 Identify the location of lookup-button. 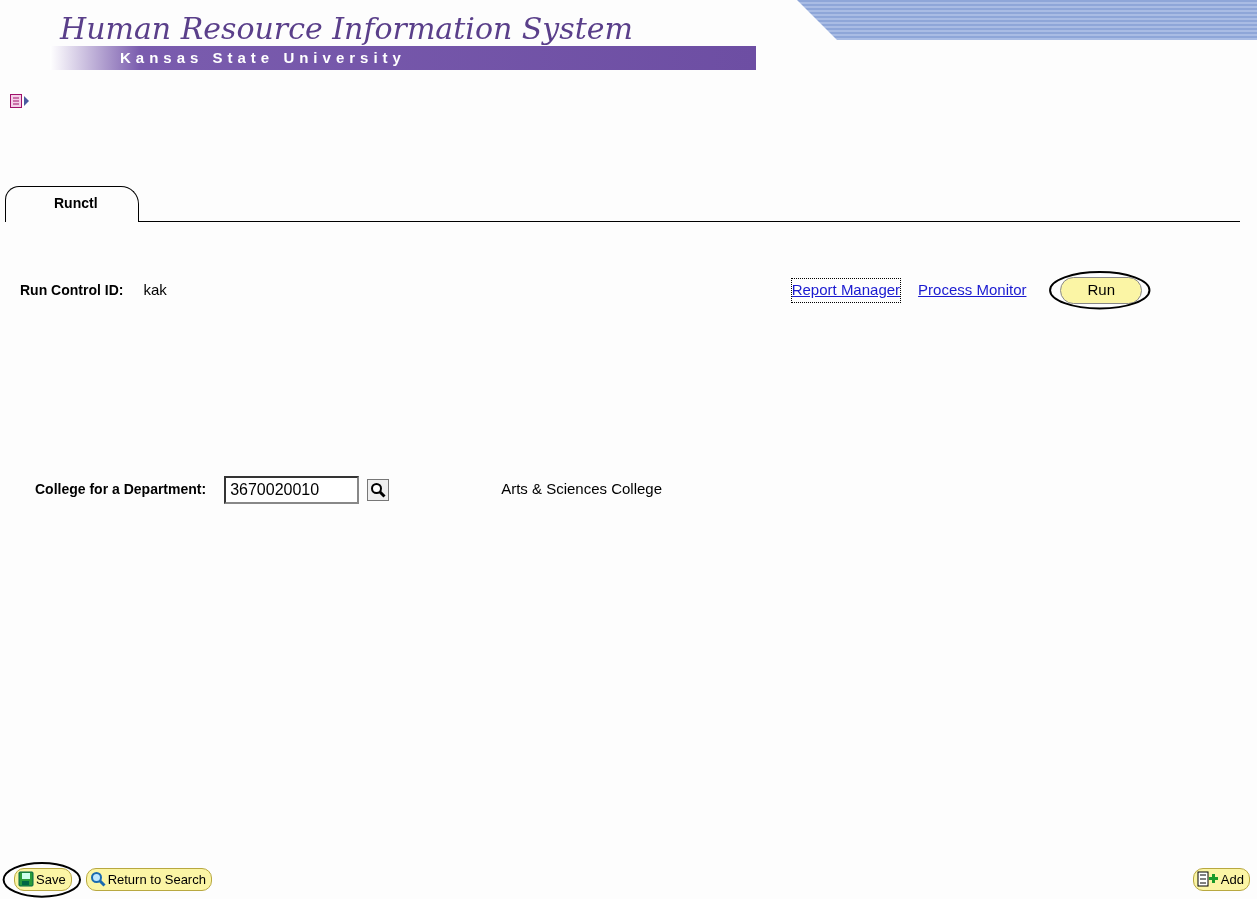
(378, 489).